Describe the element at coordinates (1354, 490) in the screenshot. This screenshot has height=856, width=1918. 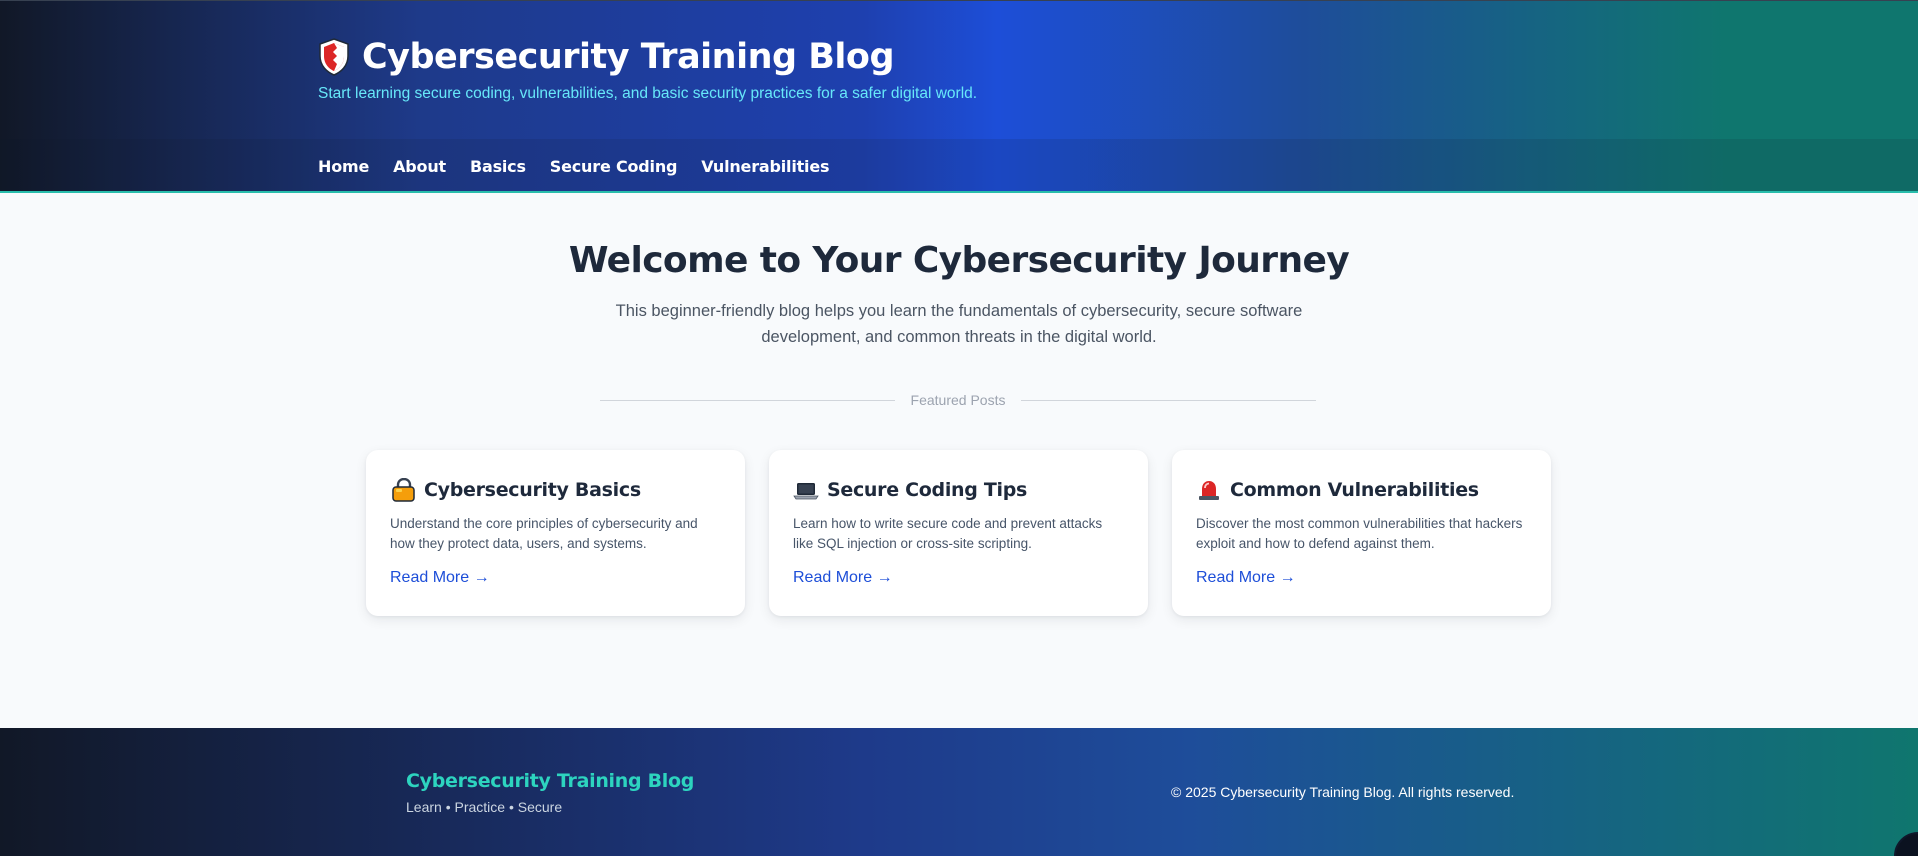
I see `card-title: Common Vulnerabilities` at that location.